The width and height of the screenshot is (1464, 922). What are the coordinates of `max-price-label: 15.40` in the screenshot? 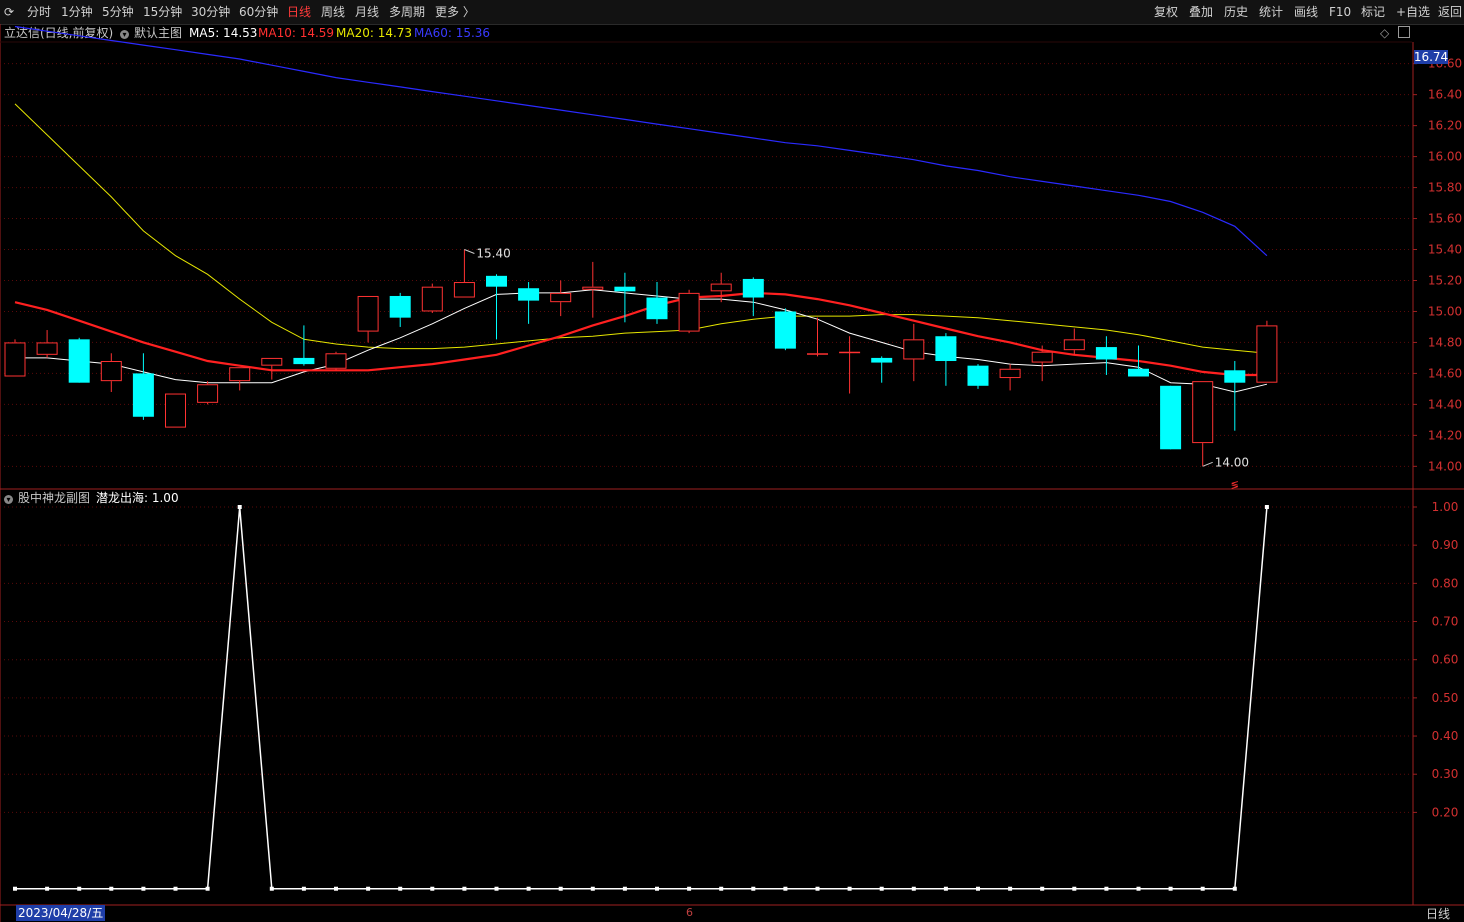 It's located at (493, 254).